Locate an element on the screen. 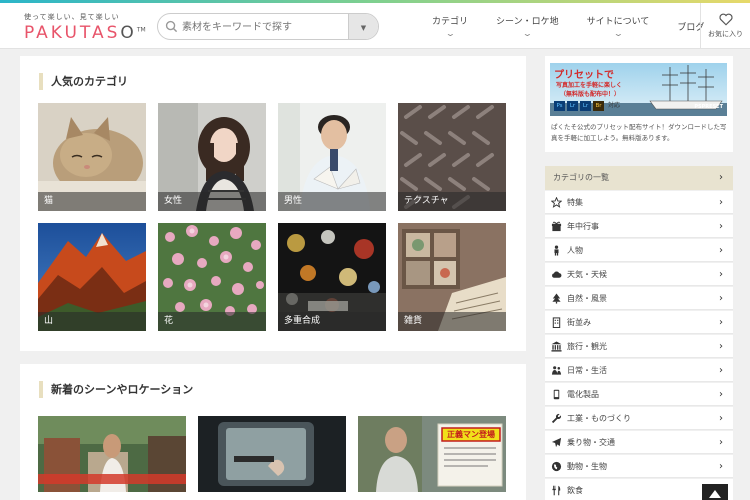 The image size is (750, 500). section-title-popular: 人気のカテゴリ is located at coordinates (83, 81).